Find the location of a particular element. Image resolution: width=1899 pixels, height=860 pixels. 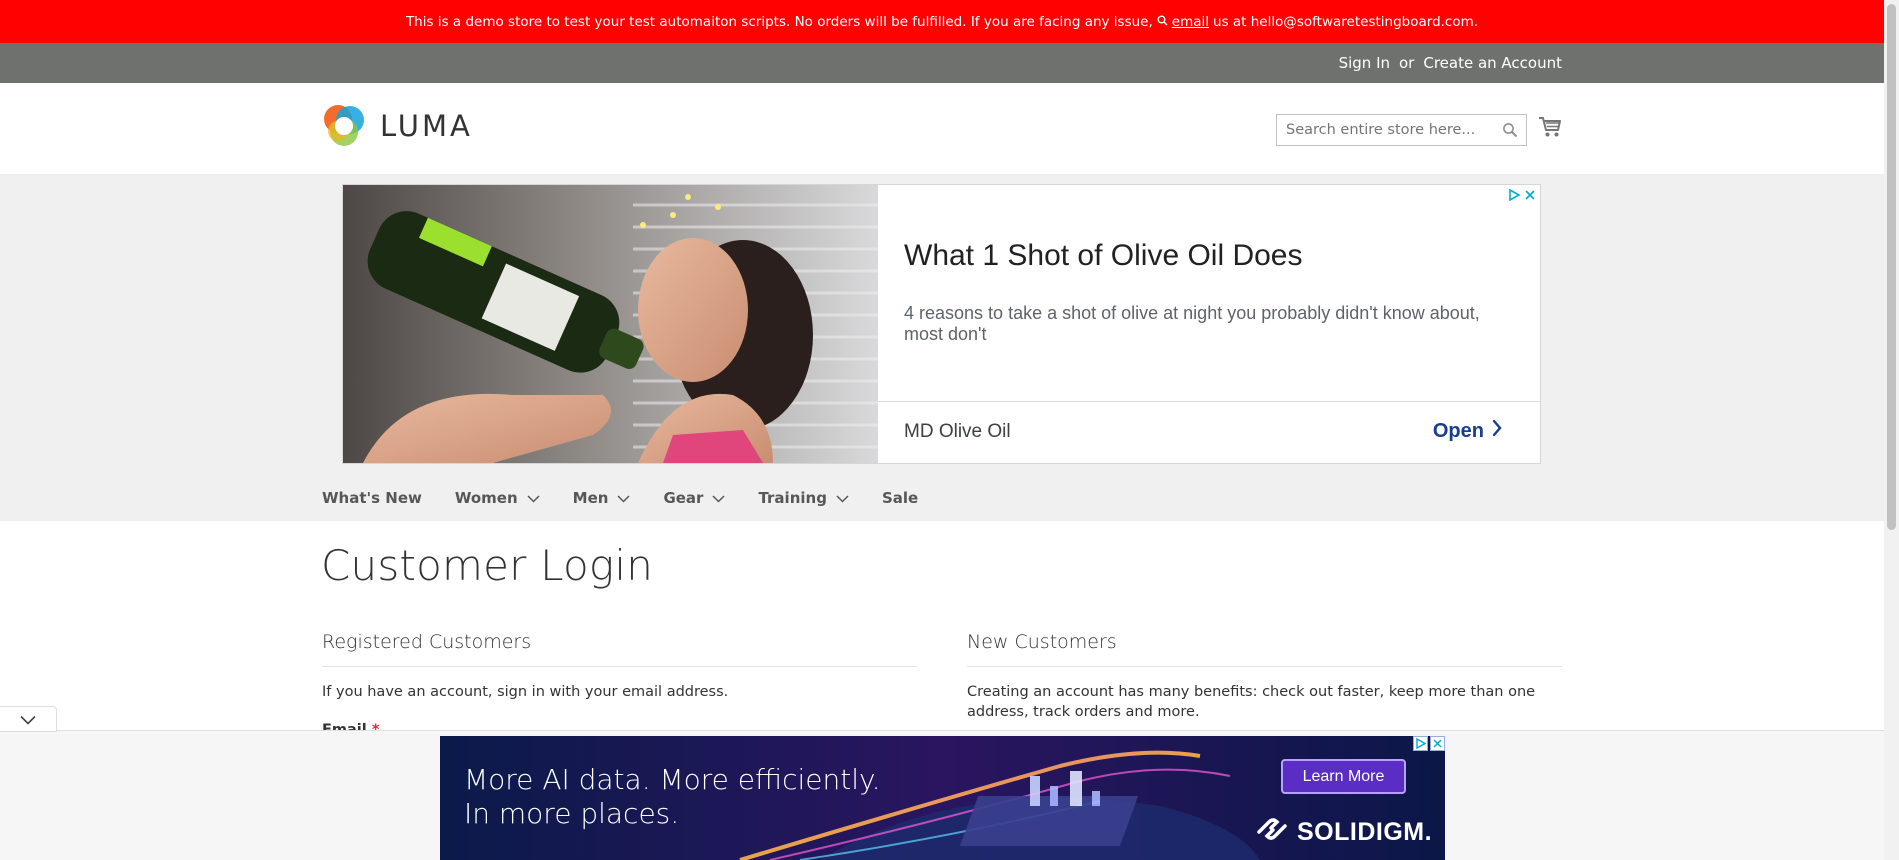

solidigm-logo-icon is located at coordinates (1272, 832).